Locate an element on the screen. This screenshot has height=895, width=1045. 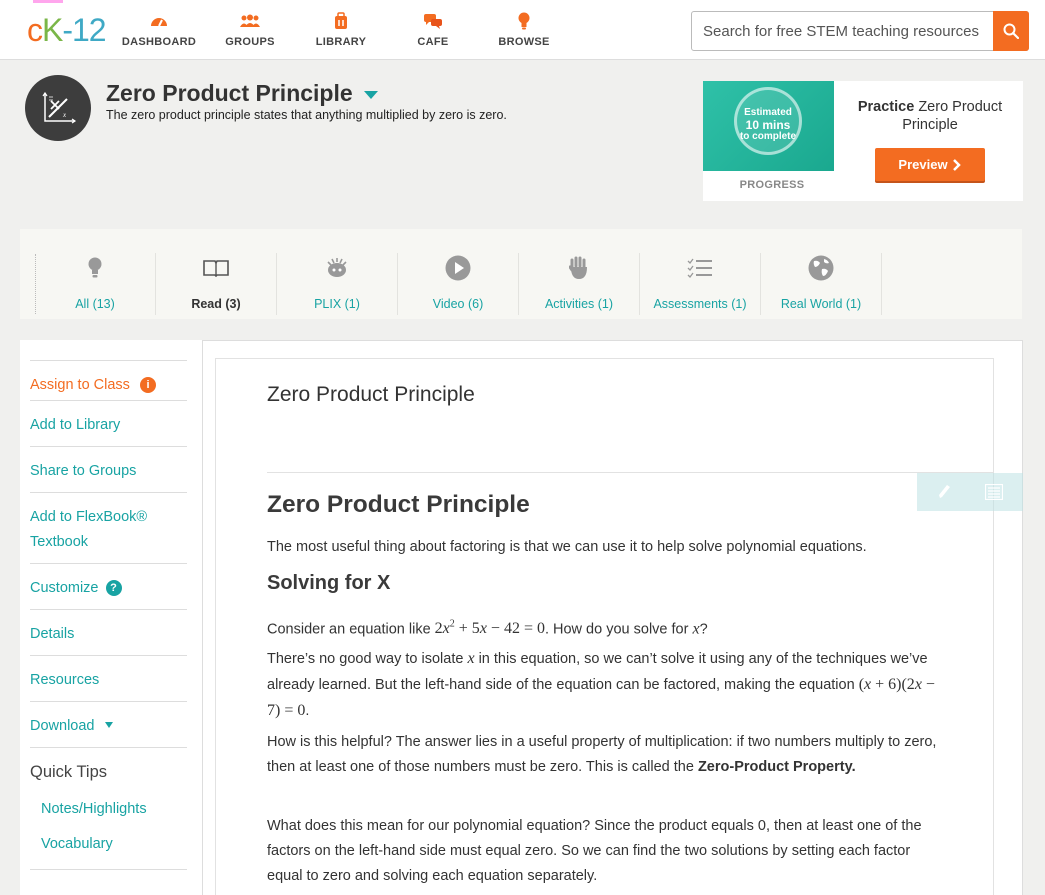
browse-icon is located at coordinates (524, 21).